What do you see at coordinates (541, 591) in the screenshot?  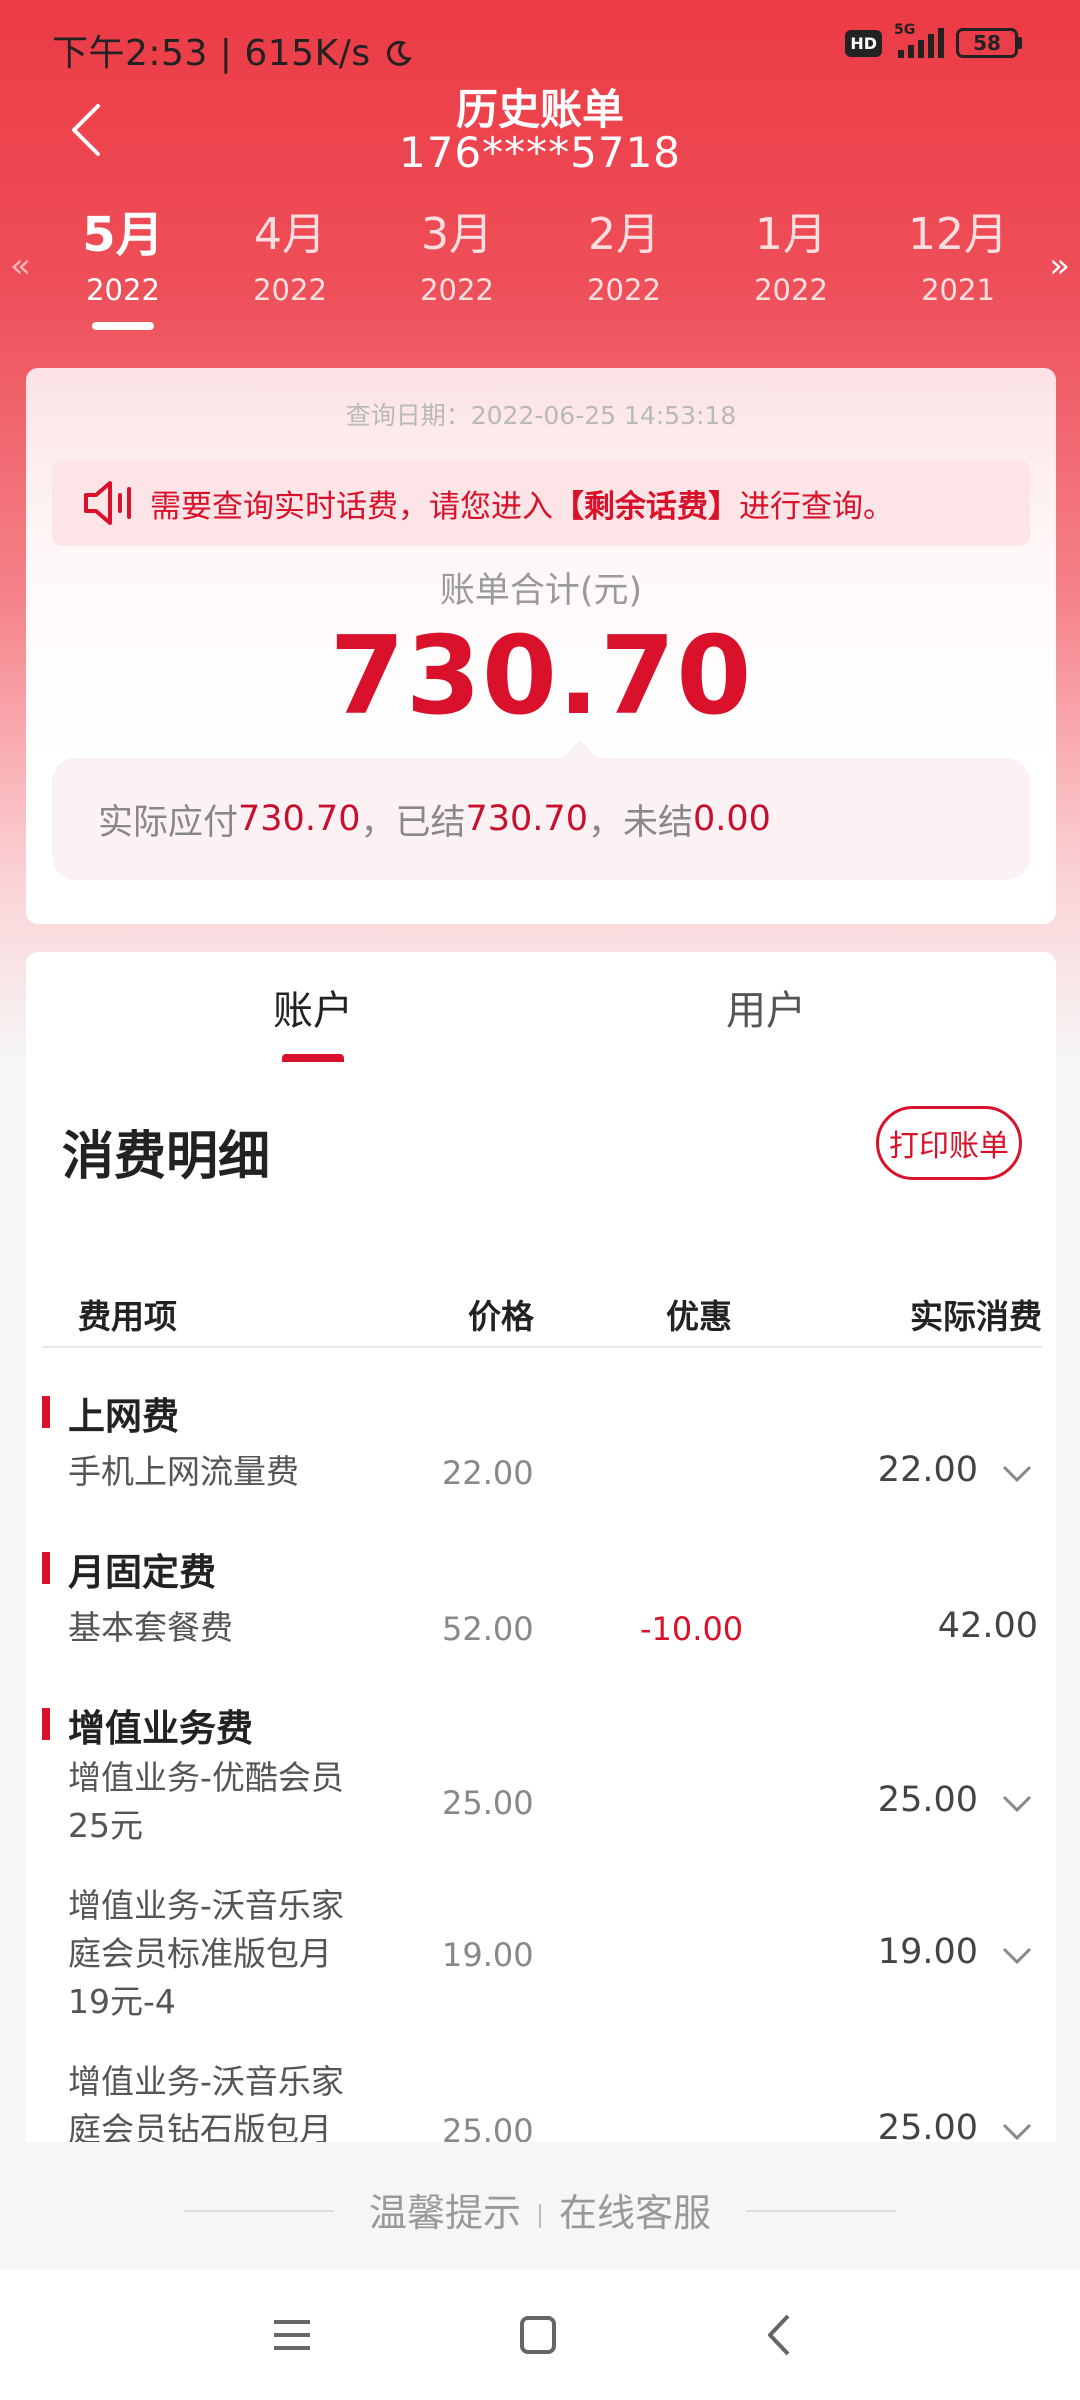 I see `total-label: 账单合计(元)` at bounding box center [541, 591].